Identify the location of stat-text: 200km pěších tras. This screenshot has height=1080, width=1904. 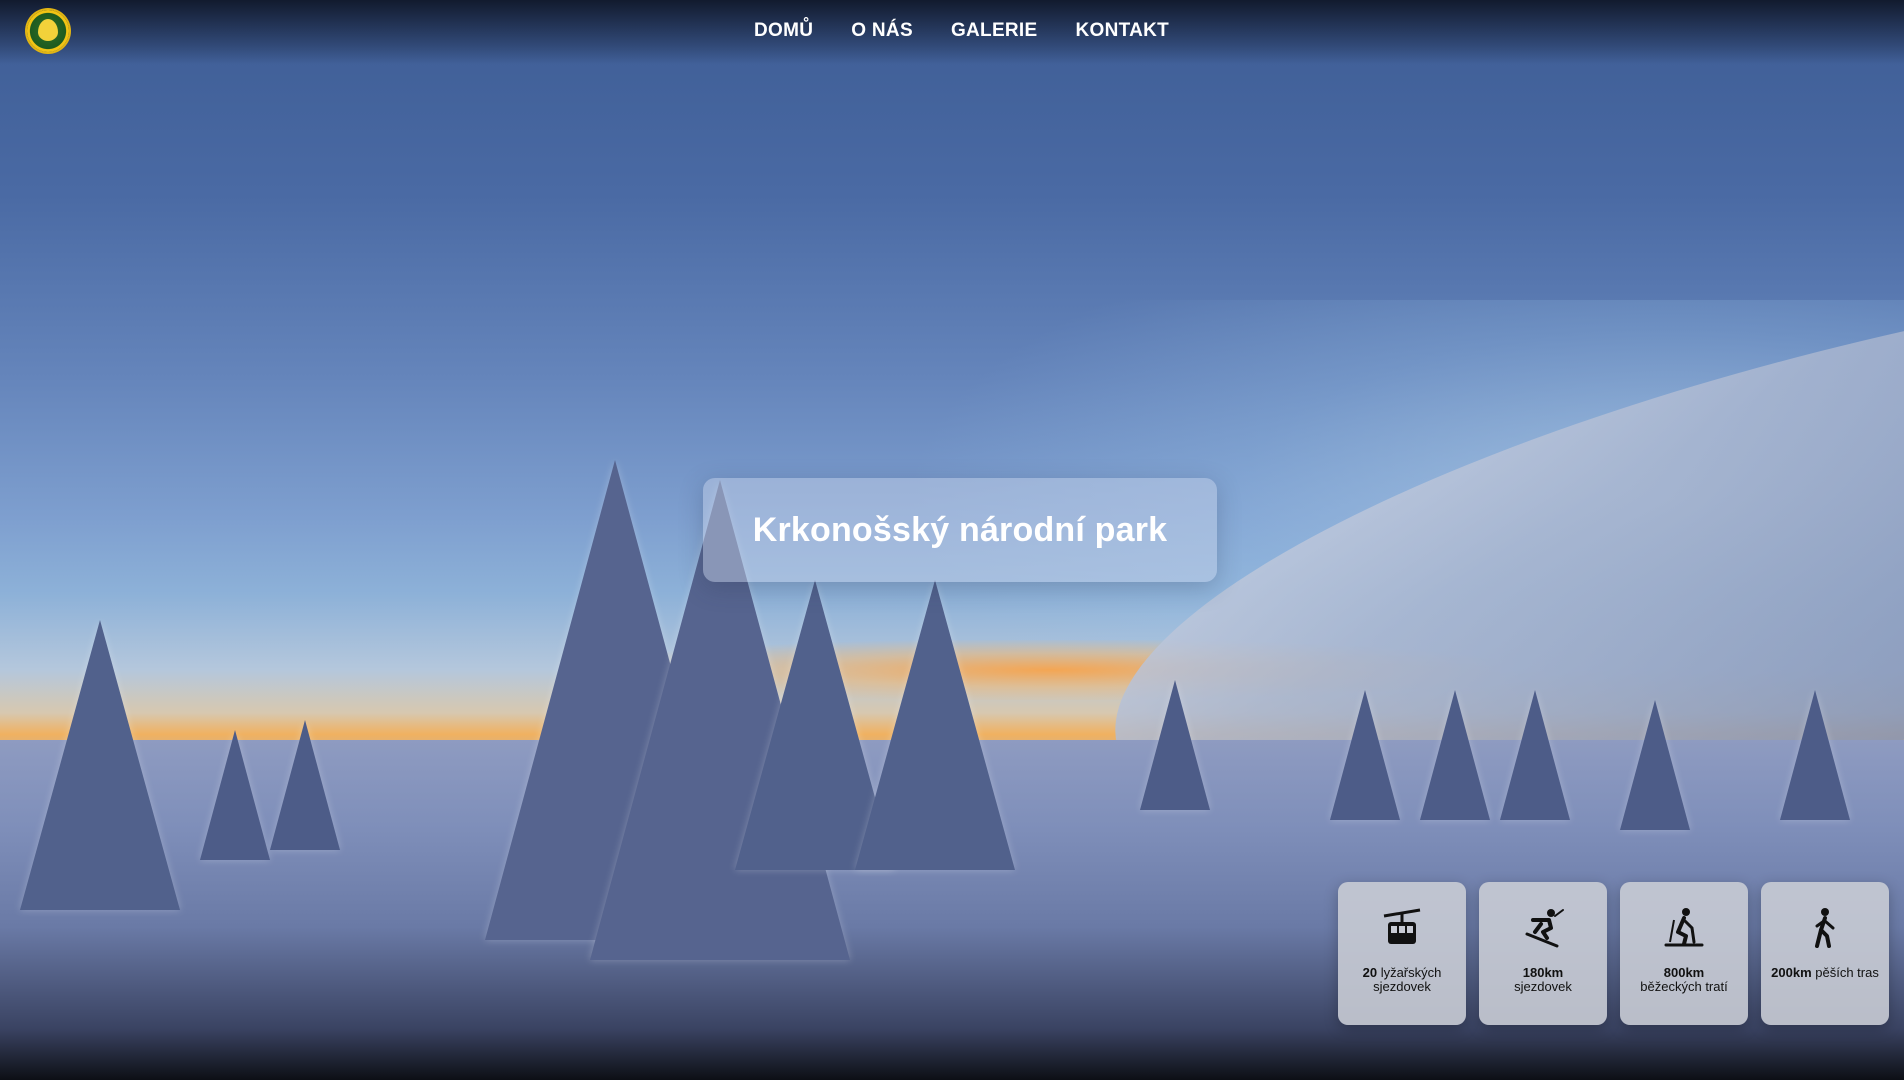
(1825, 973).